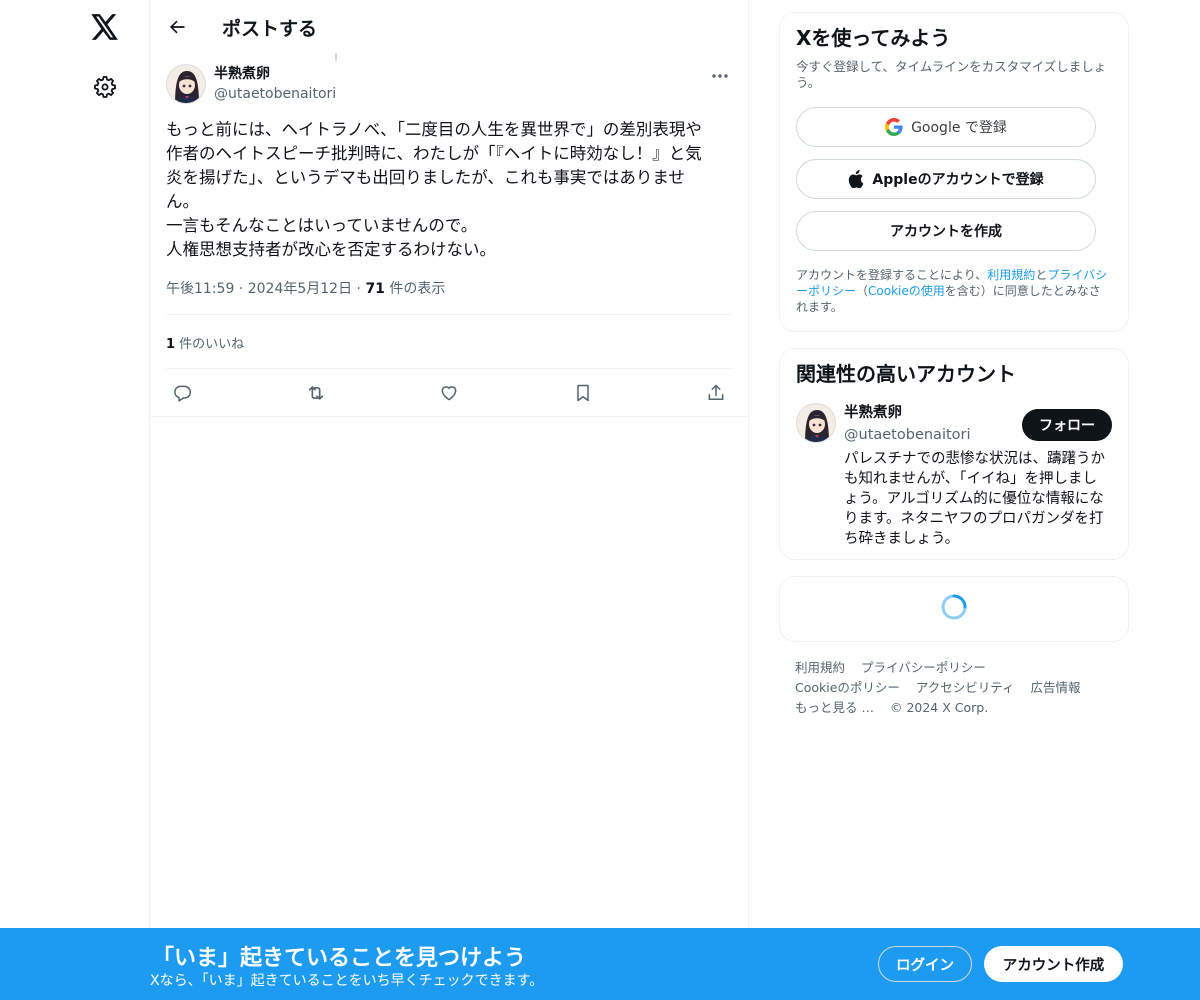 The image size is (1200, 1000). I want to click on legal-prefix: アカウントを登録することにより、, so click(892, 275).